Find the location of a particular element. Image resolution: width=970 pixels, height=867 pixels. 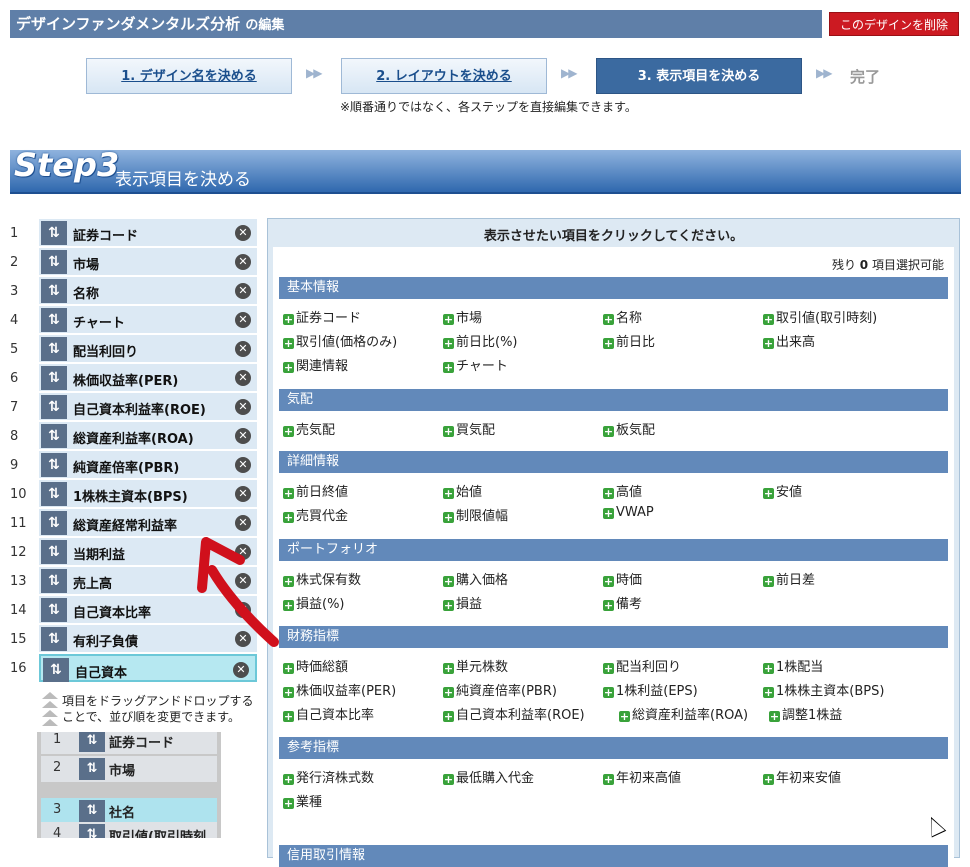

add-item-label: 名称 is located at coordinates (629, 318).